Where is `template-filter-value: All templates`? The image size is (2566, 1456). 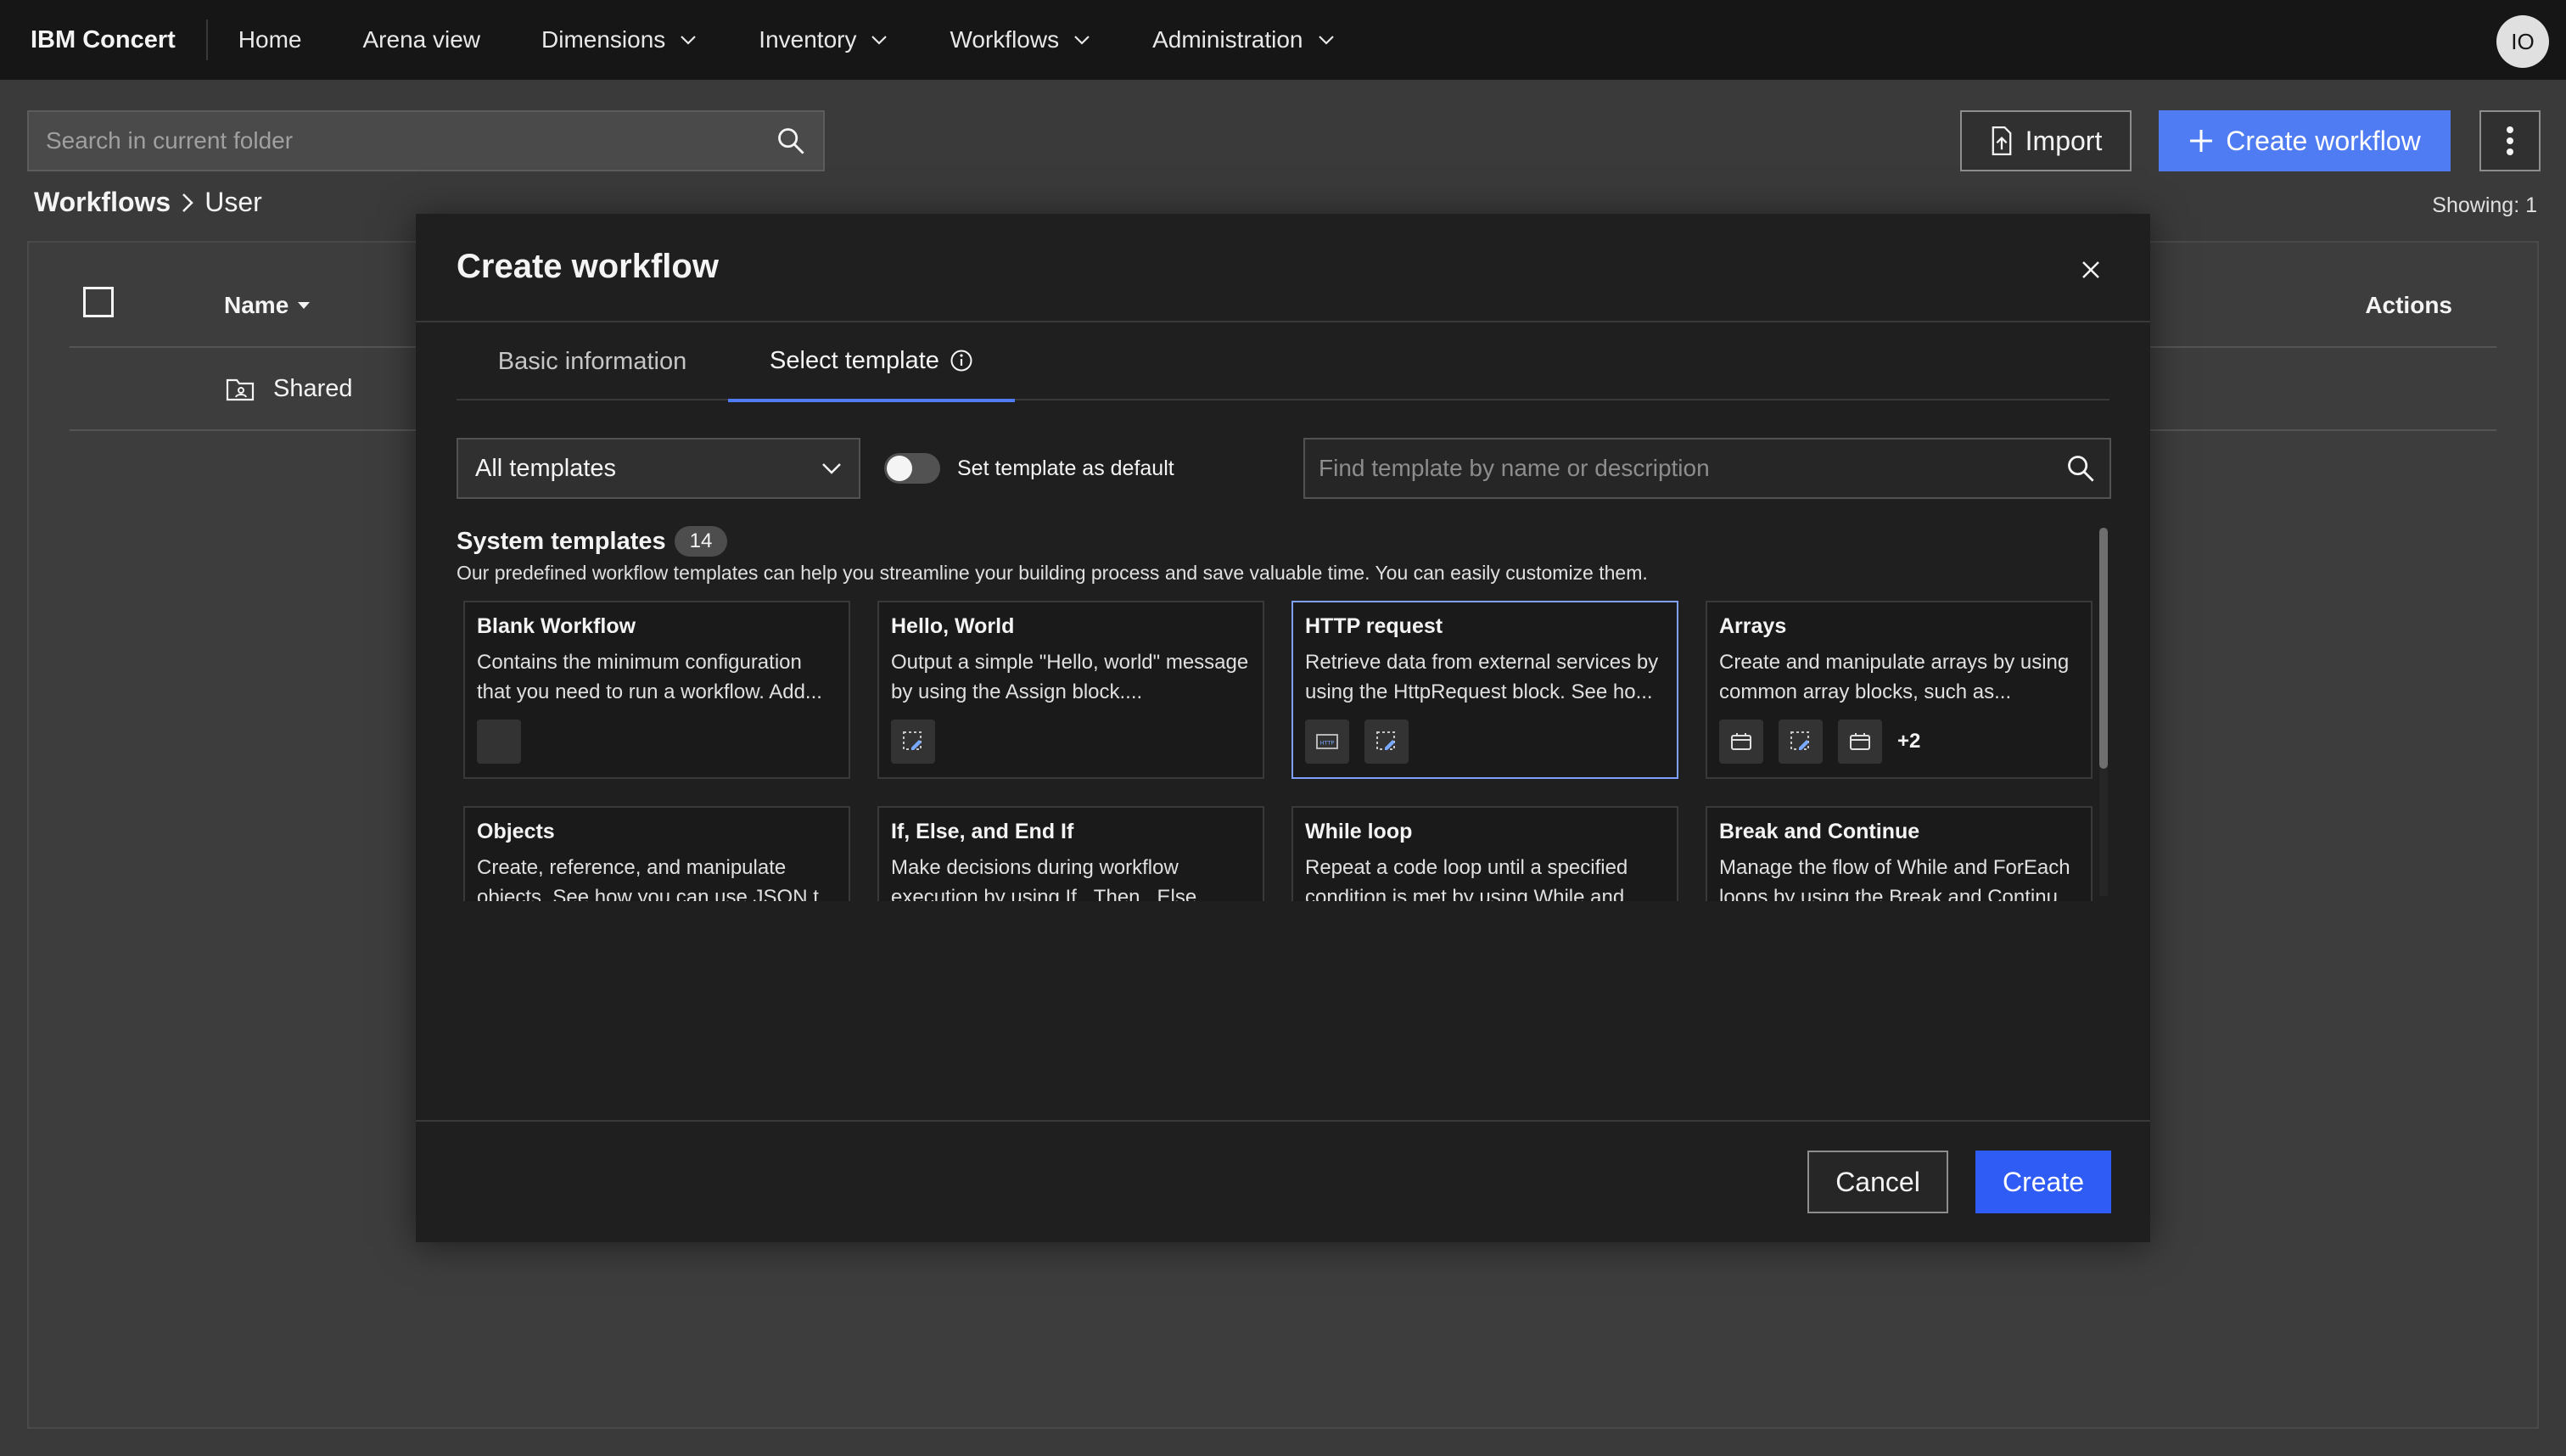 template-filter-value: All templates is located at coordinates (546, 468).